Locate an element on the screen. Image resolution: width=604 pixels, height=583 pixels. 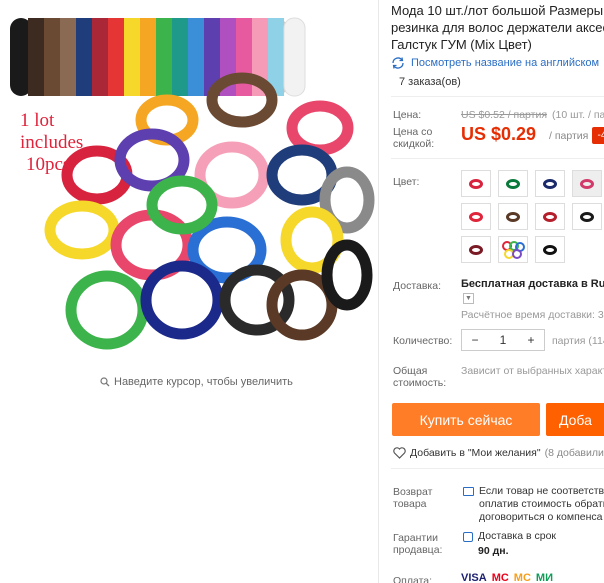
promo-line-3: 10pcs is located at coordinates (48, 164).